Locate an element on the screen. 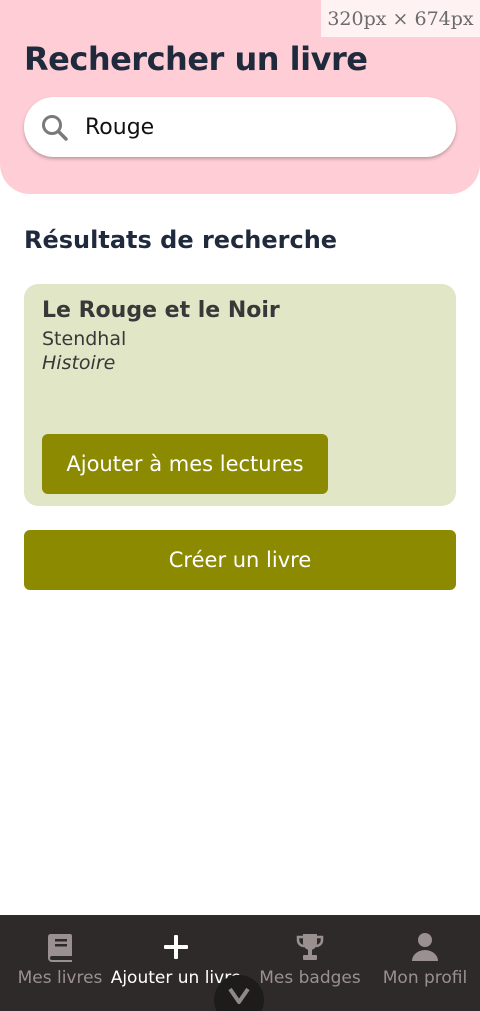  results-heading: Résultats de recherche is located at coordinates (181, 240).